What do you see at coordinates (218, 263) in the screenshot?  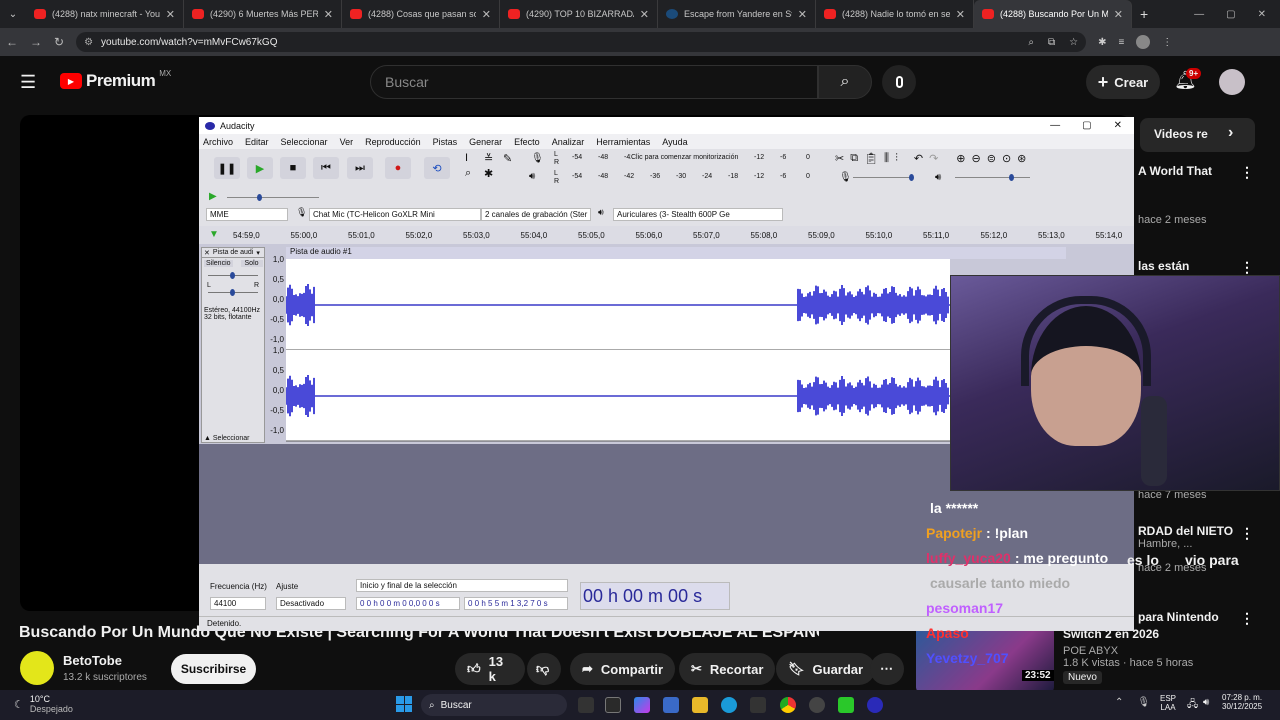 I see `mute-button: Silencio` at bounding box center [218, 263].